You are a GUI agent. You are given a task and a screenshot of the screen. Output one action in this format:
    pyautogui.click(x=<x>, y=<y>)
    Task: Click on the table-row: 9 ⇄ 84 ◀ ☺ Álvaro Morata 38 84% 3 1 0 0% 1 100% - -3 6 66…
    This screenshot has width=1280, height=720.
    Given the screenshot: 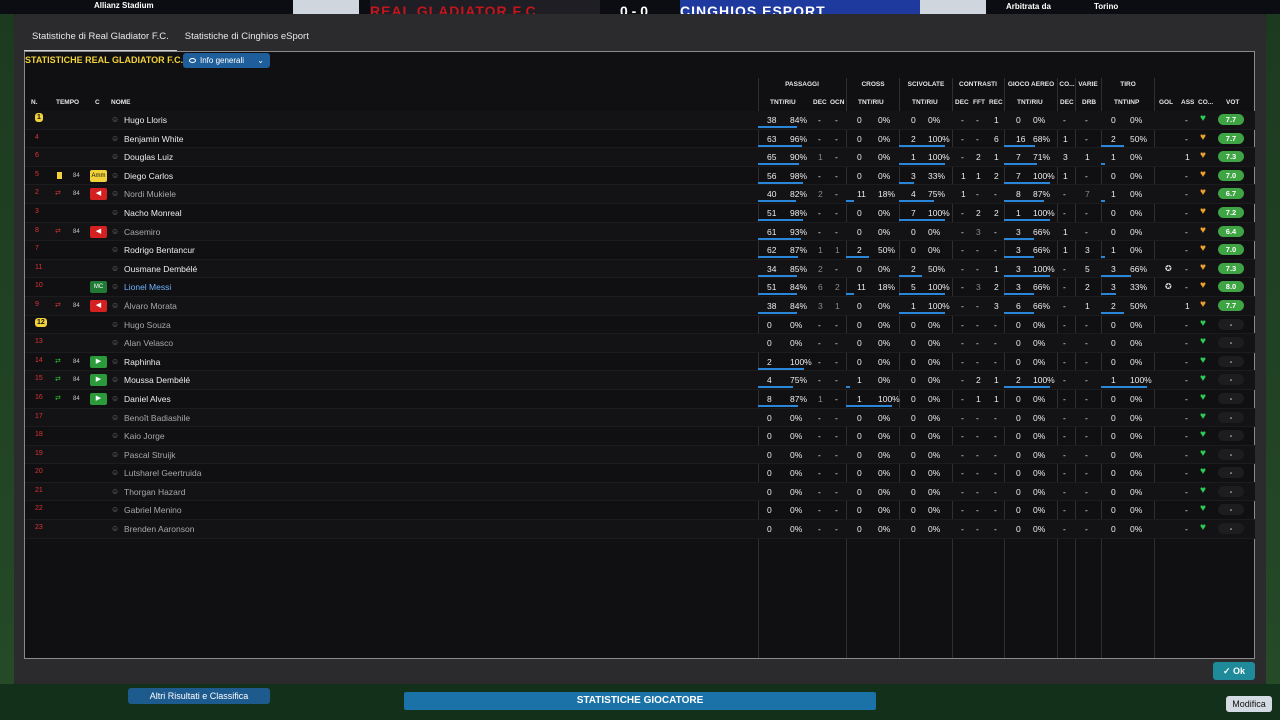 What is the action you would take?
    pyautogui.click(x=640, y=306)
    